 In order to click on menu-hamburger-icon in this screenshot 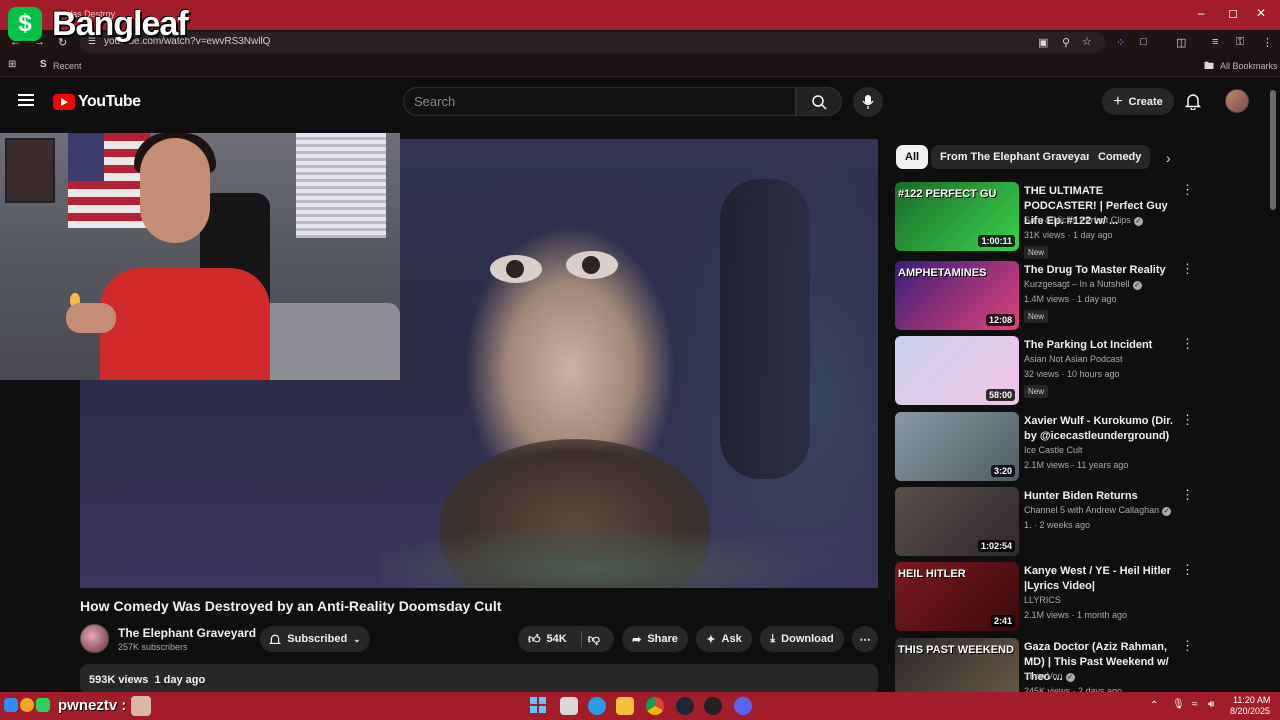, I will do `click(26, 100)`.